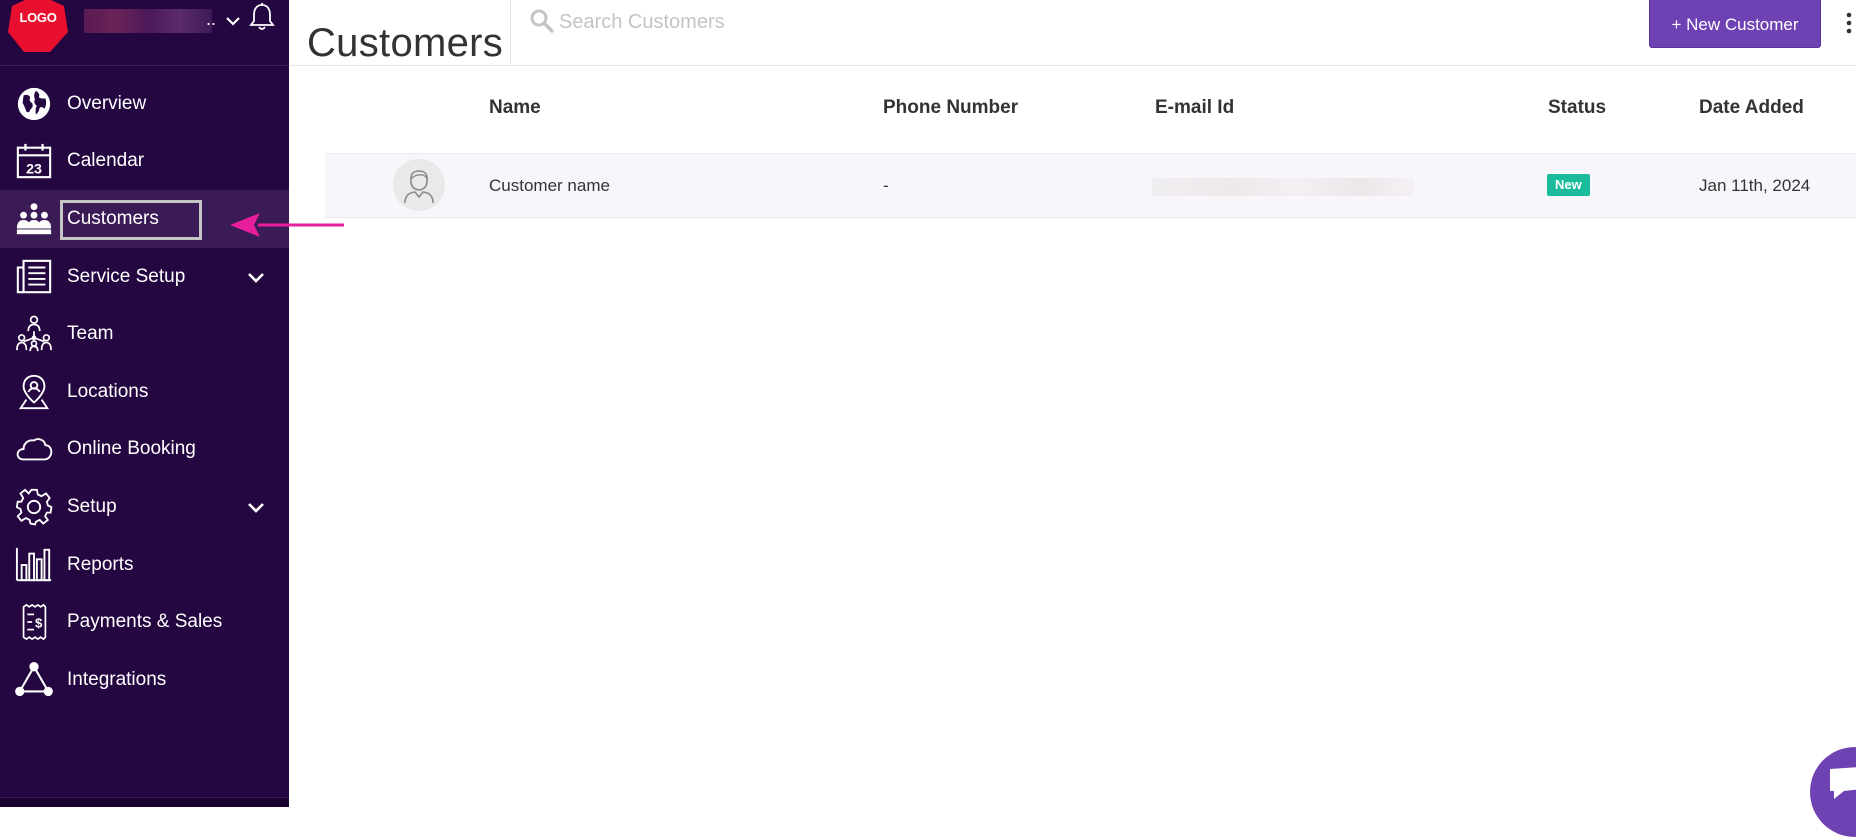 This screenshot has width=1856, height=837. I want to click on top-bar: Customers + New Customer, so click(1072, 33).